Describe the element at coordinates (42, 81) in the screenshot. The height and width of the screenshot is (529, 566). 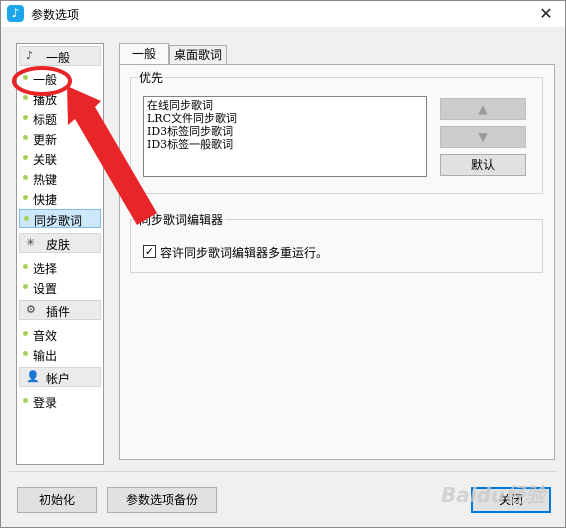
I see `highlight-circle` at that location.